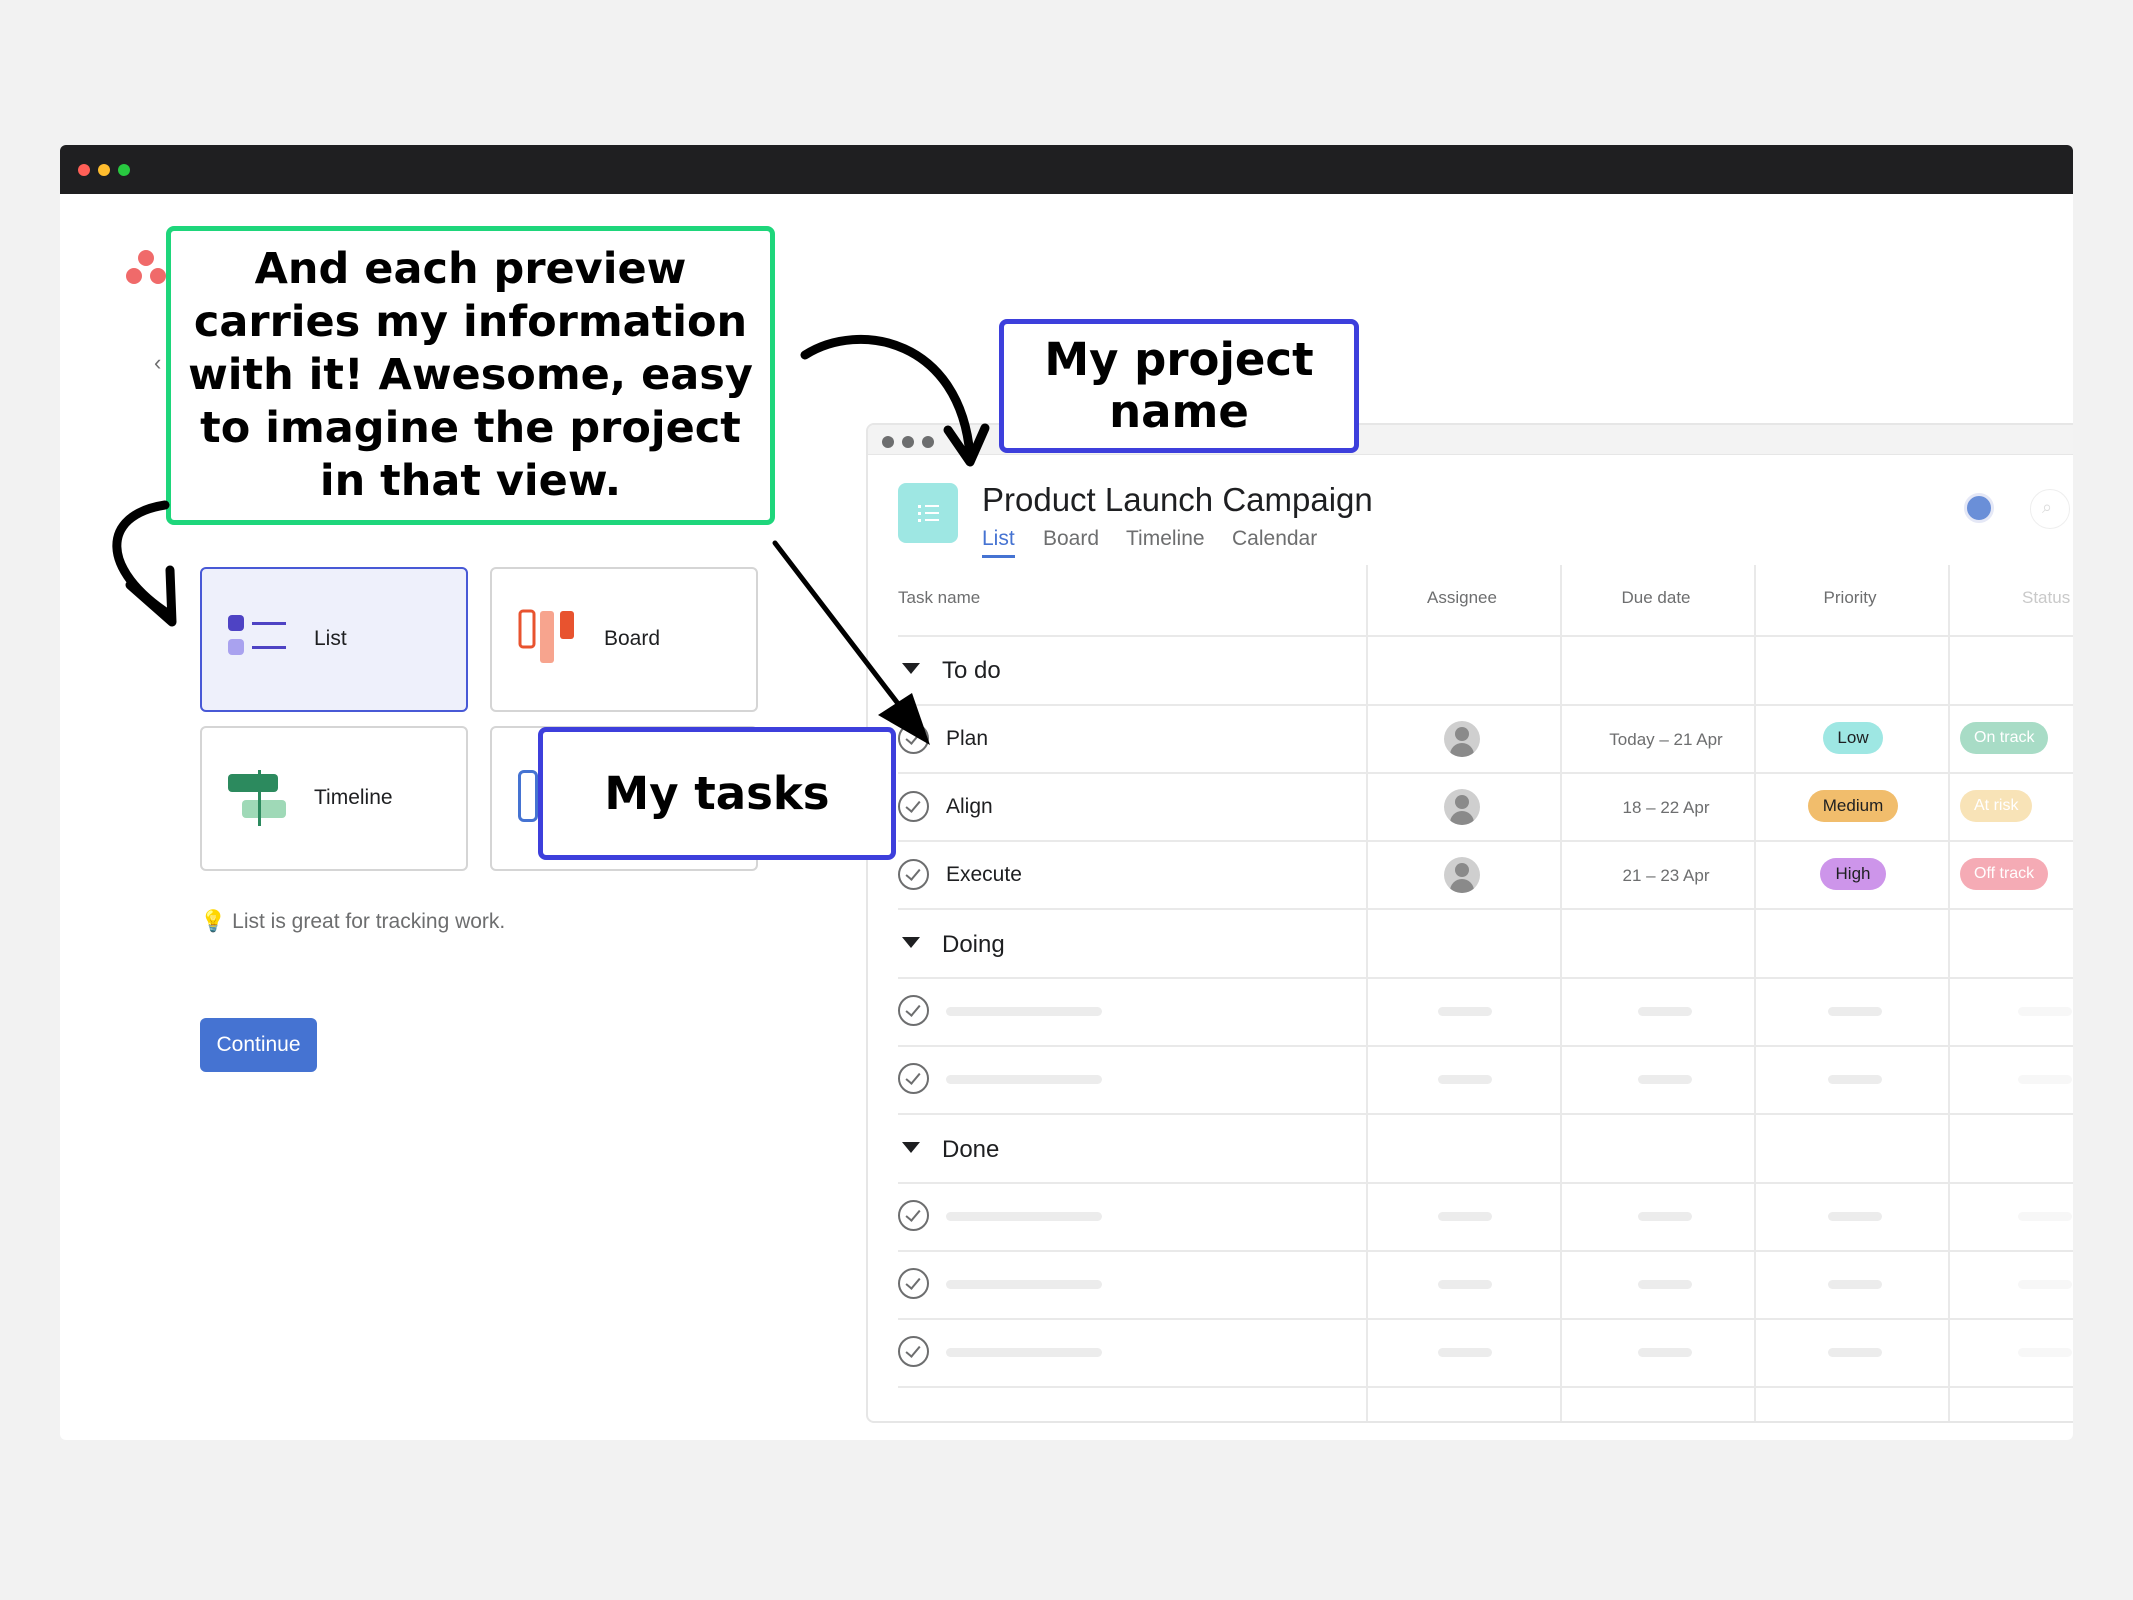 The width and height of the screenshot is (2133, 1600). I want to click on layout-hint: 💡 List is great for tracking work., so click(352, 922).